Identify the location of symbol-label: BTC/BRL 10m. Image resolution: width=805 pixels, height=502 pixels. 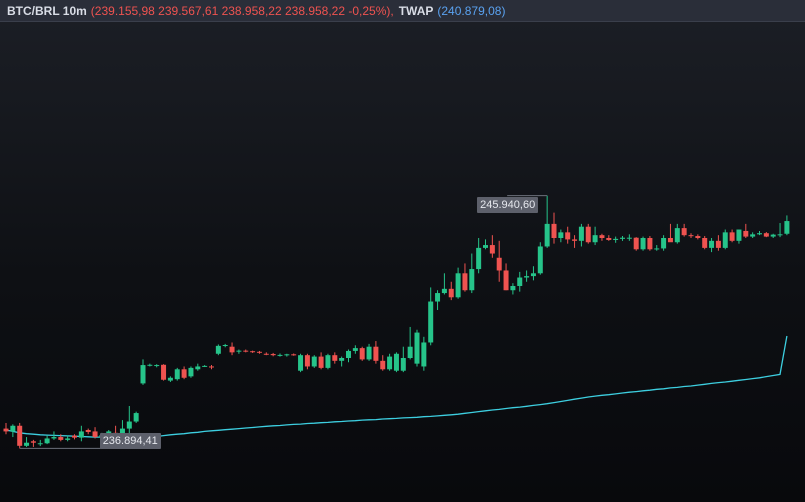
(47, 10).